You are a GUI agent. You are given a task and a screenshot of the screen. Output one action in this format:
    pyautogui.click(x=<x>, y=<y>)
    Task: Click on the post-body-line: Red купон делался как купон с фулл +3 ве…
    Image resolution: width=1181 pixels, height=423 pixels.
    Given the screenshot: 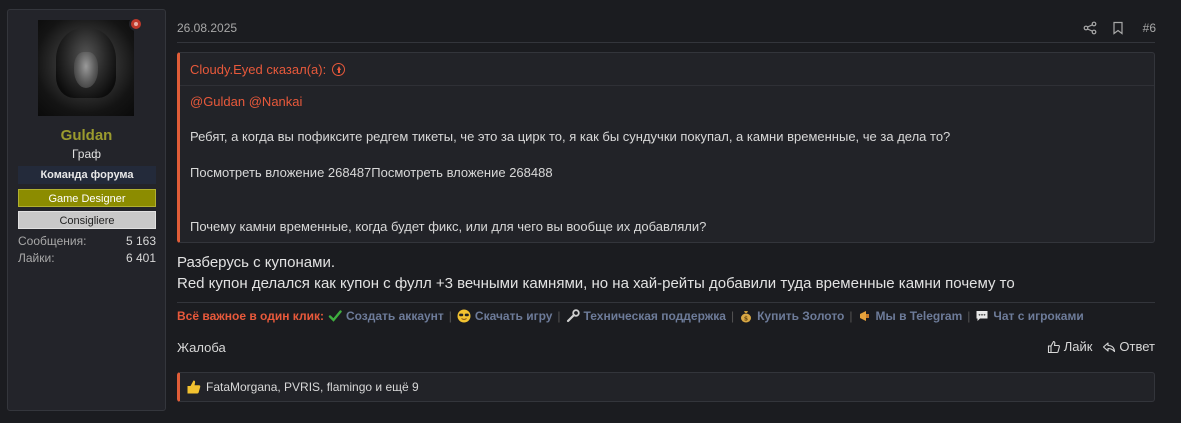 What is the action you would take?
    pyautogui.click(x=596, y=283)
    